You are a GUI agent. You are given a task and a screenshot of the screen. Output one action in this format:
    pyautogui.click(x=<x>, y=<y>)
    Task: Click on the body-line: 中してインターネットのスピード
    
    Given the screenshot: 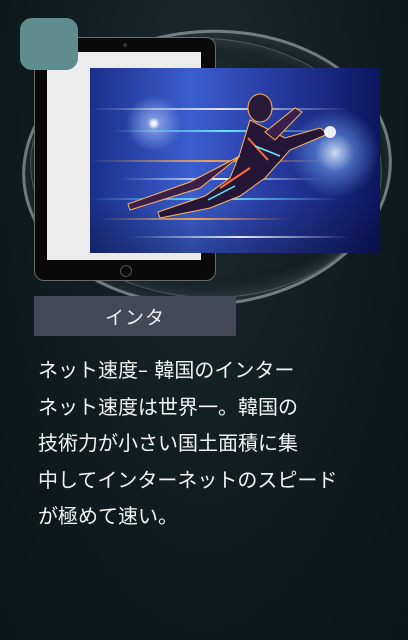 What is the action you would take?
    pyautogui.click(x=188, y=479)
    